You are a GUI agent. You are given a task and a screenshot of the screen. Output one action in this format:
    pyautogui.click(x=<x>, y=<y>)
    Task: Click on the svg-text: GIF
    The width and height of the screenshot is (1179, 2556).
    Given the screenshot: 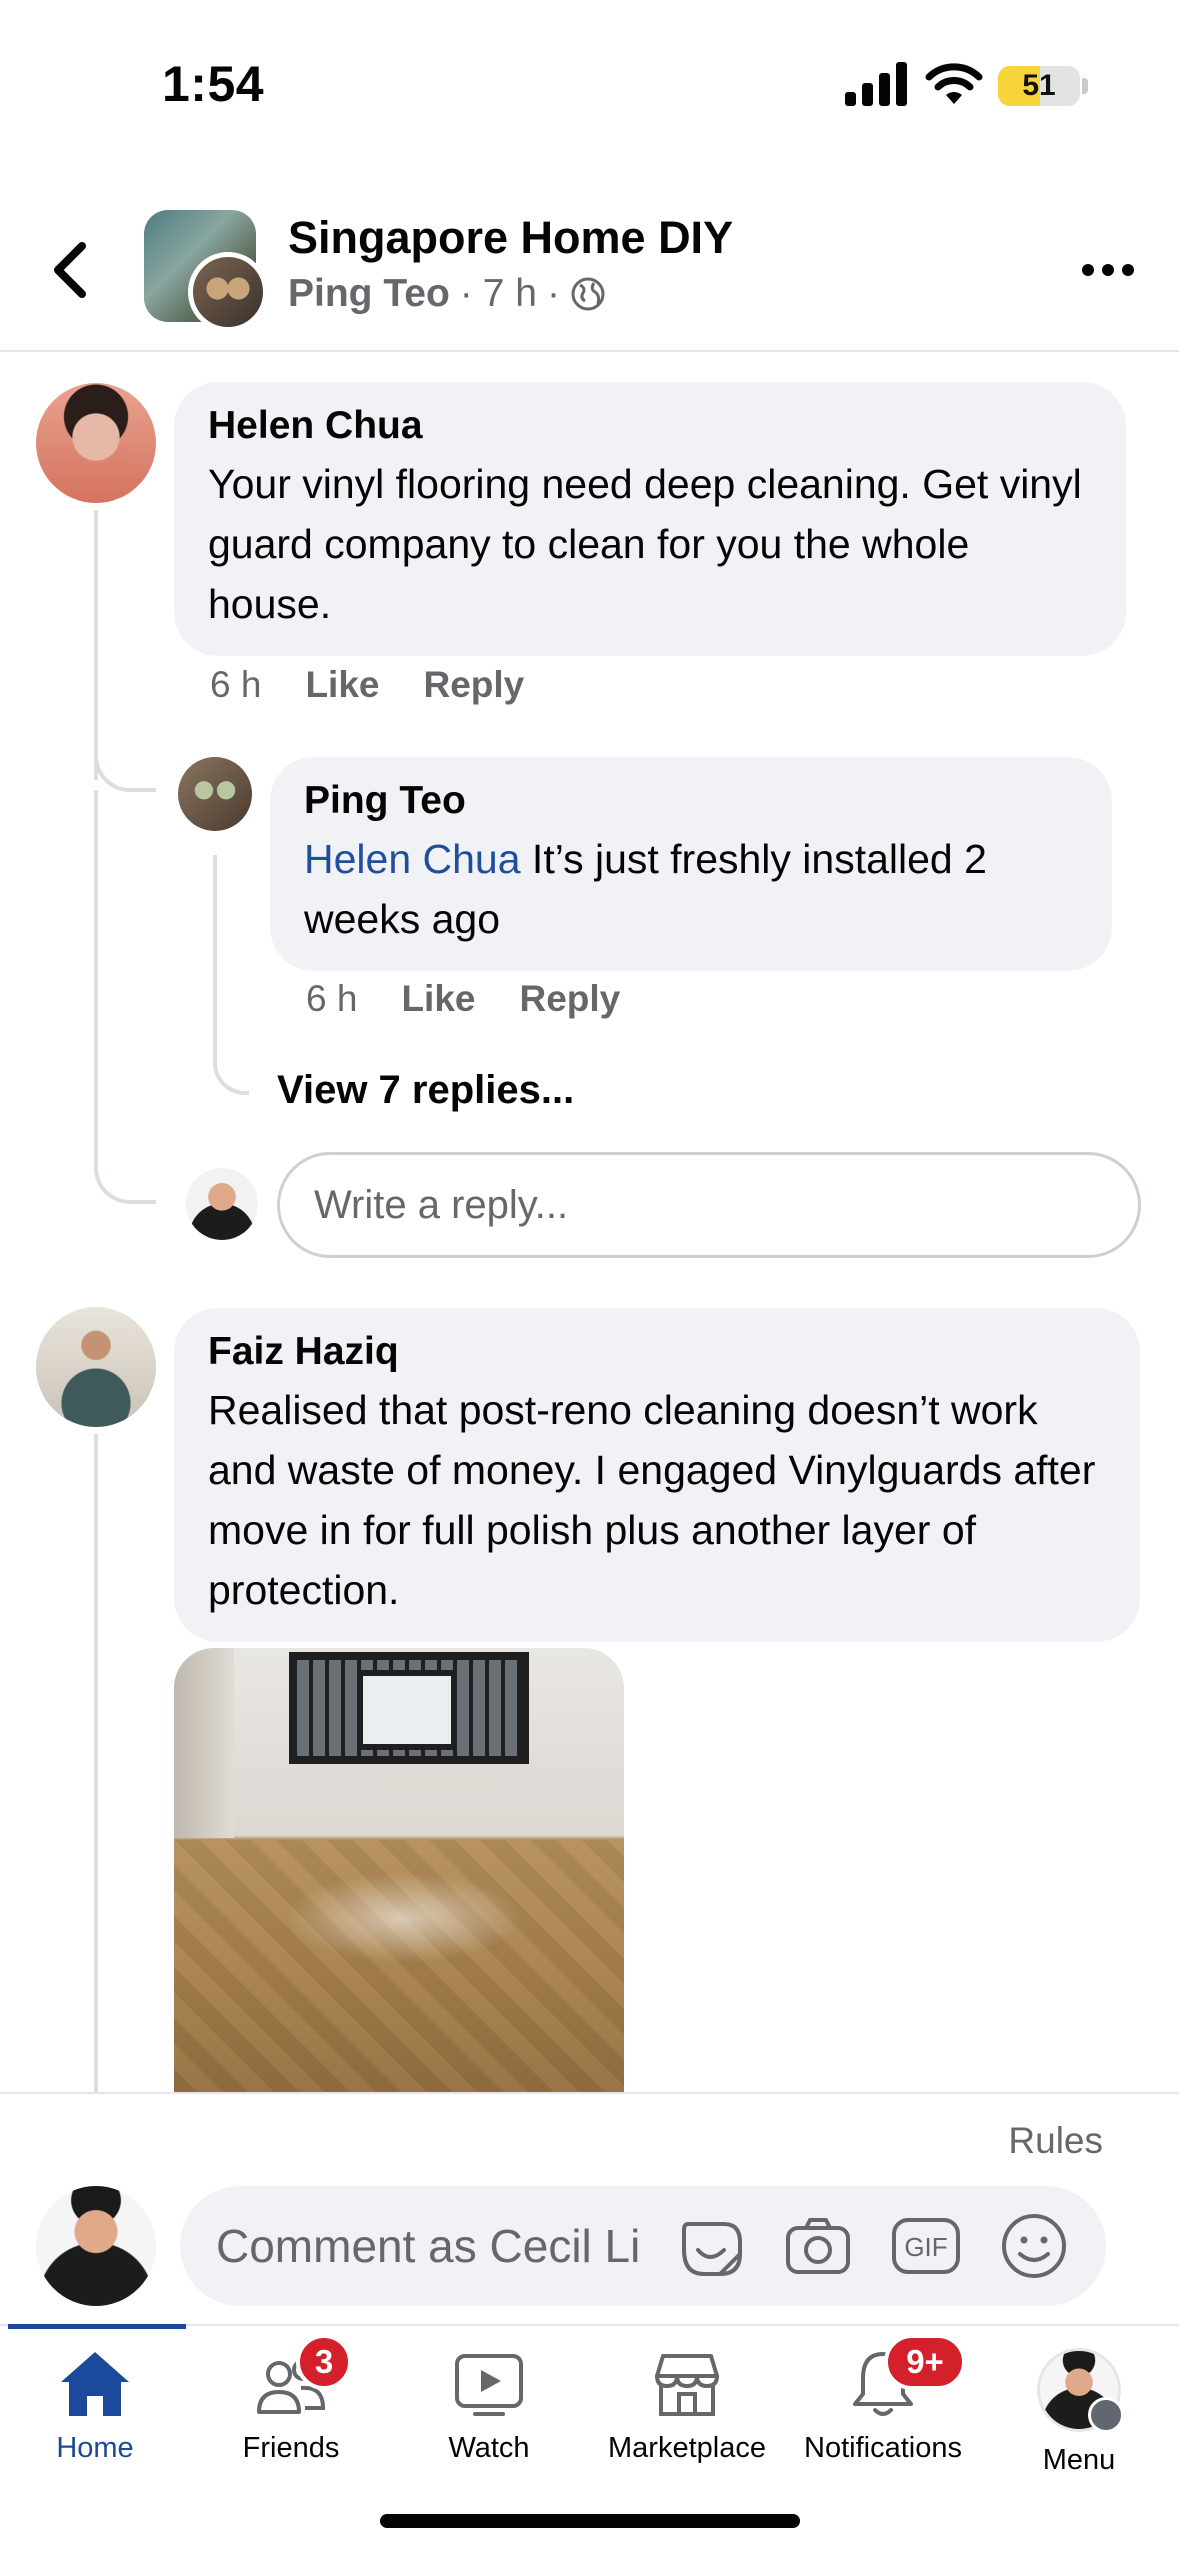 What is the action you would take?
    pyautogui.click(x=925, y=2247)
    